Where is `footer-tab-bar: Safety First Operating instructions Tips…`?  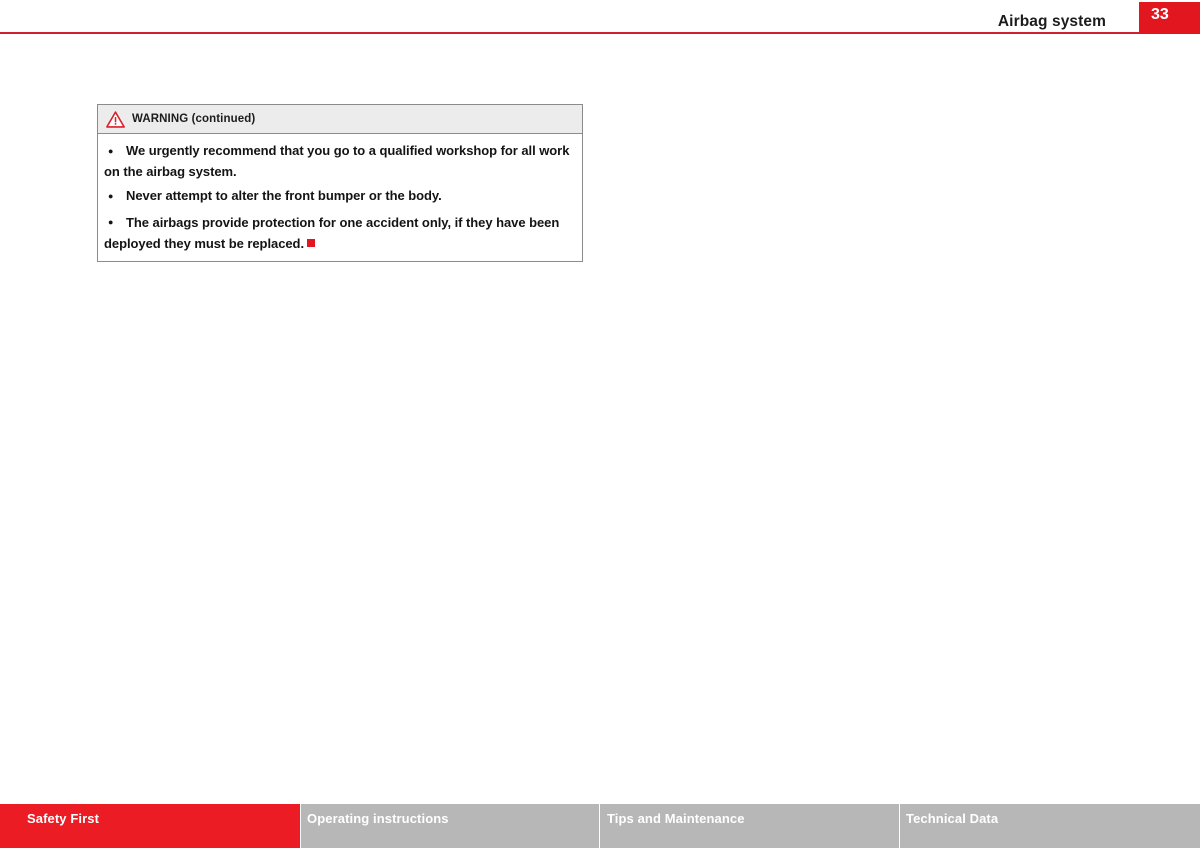 footer-tab-bar: Safety First Operating instructions Tips… is located at coordinates (600, 826).